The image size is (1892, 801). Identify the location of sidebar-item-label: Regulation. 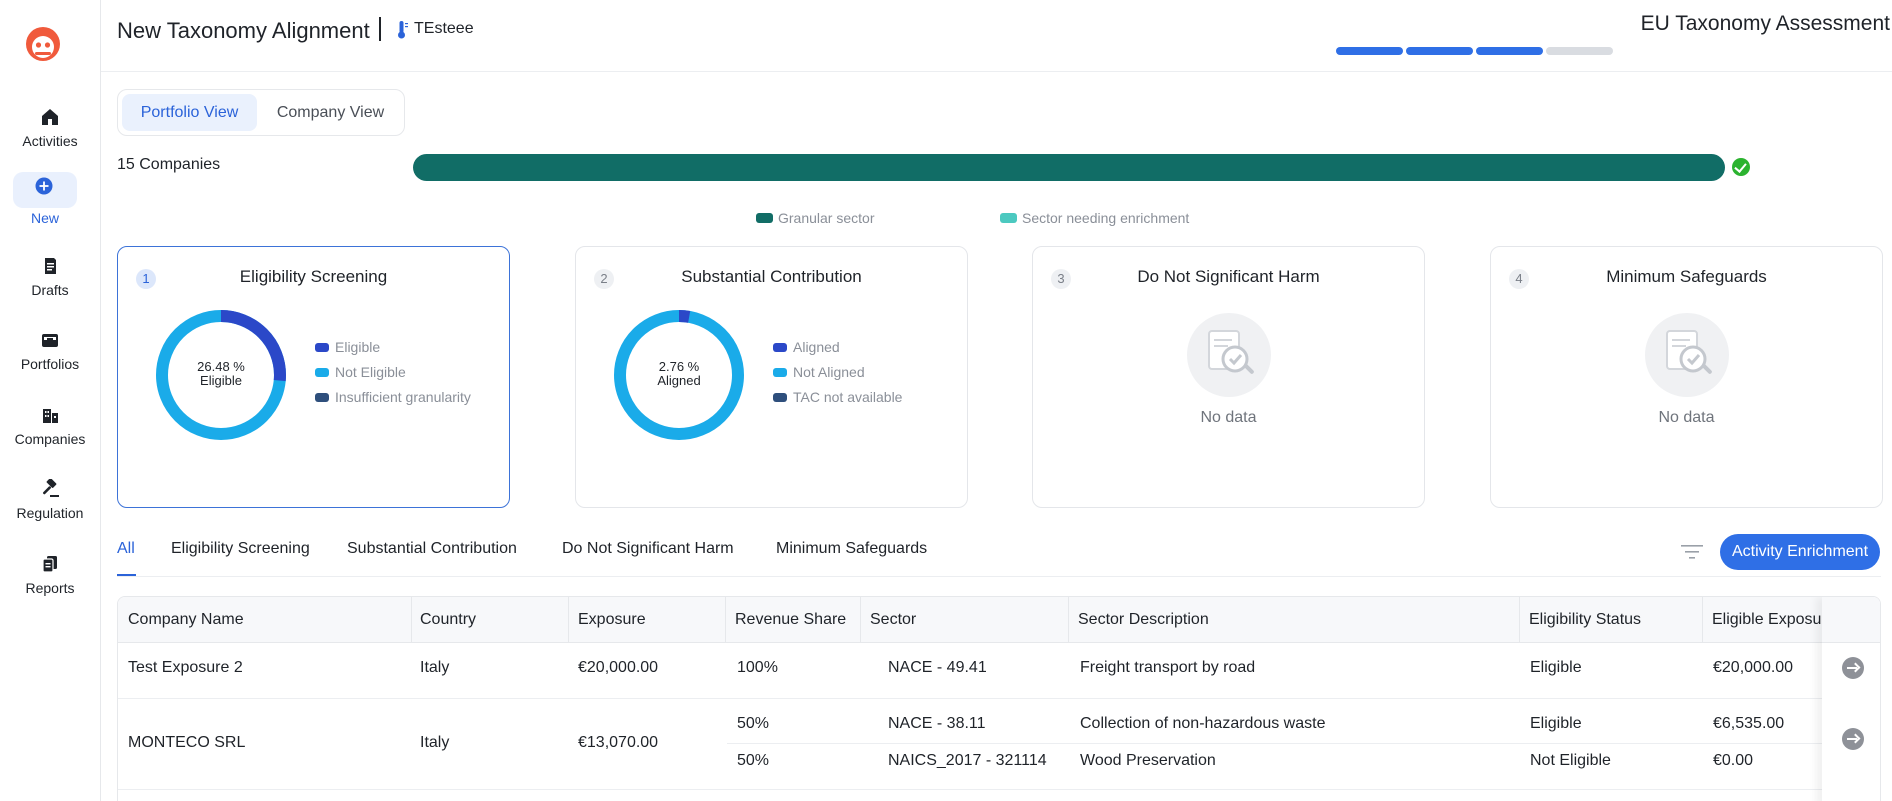
(50, 513).